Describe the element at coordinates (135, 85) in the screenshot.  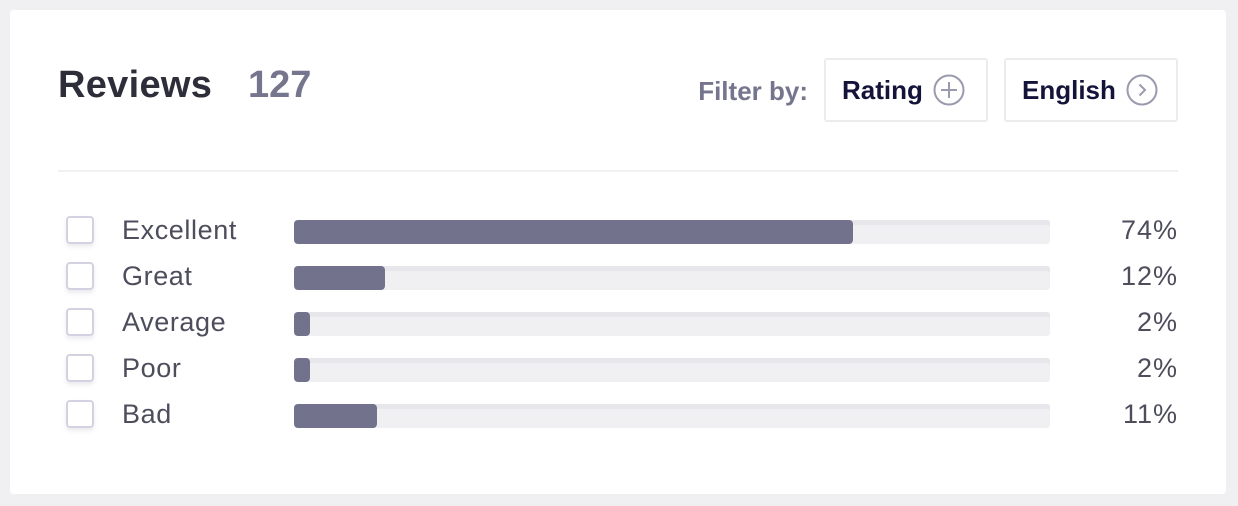
I see `page-title: Reviews` at that location.